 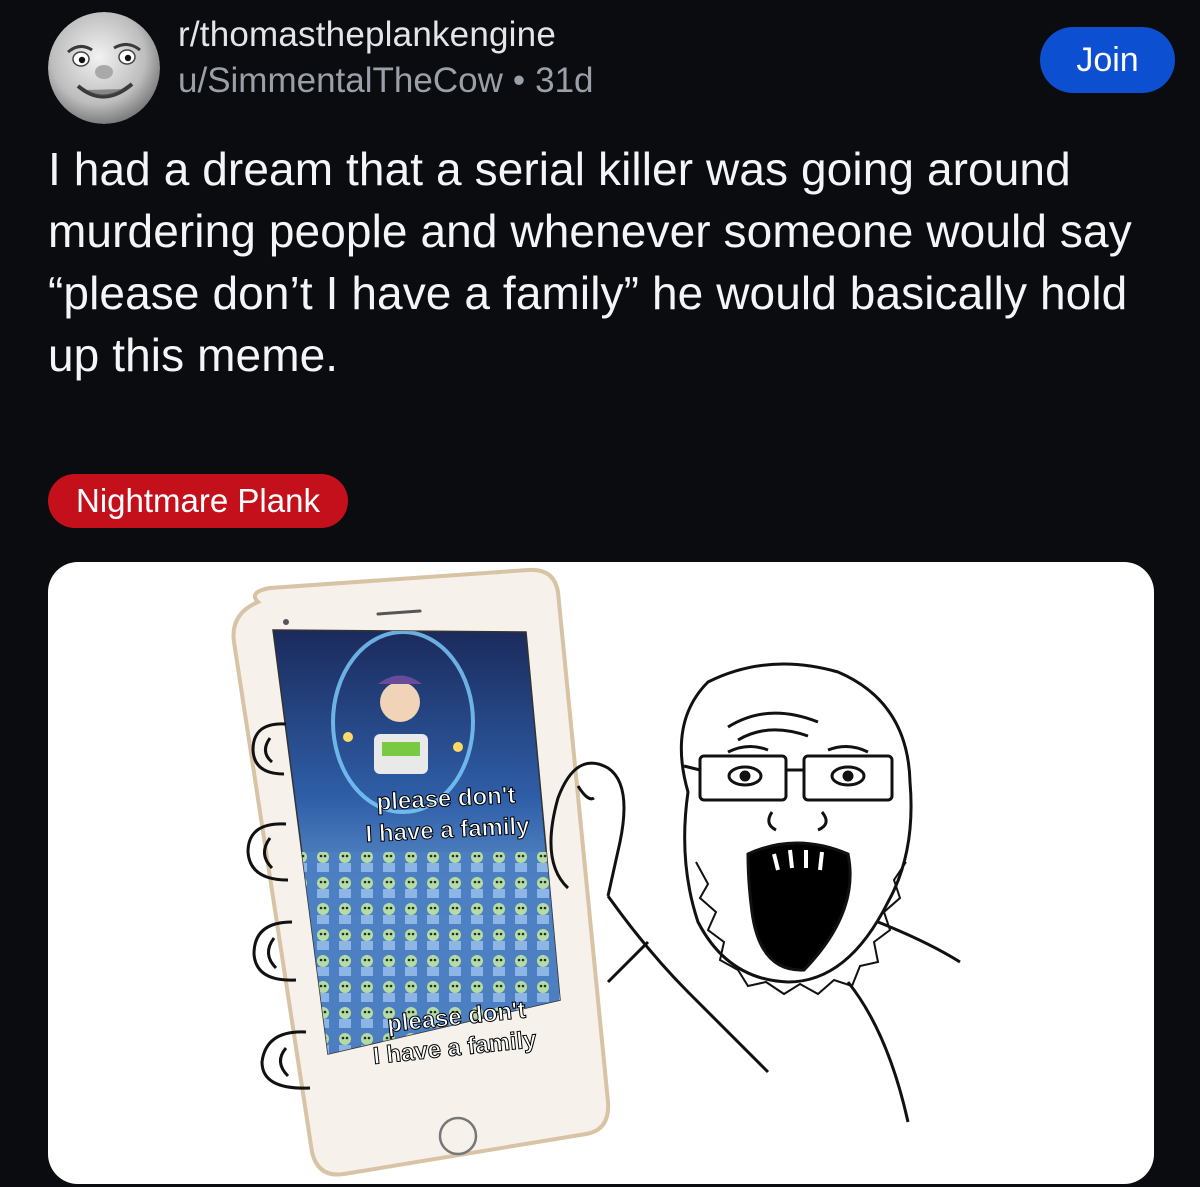 What do you see at coordinates (564, 80) in the screenshot?
I see `post-age: 31d` at bounding box center [564, 80].